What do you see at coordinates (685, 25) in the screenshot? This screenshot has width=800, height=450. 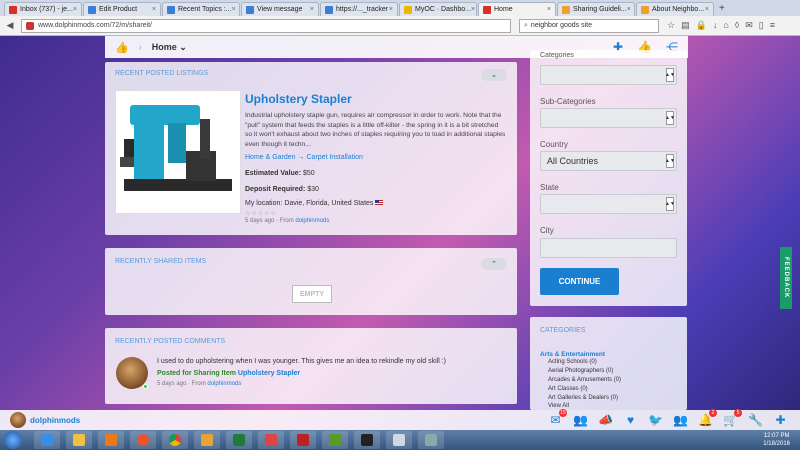 I see `reading-list-icon: ▤` at bounding box center [685, 25].